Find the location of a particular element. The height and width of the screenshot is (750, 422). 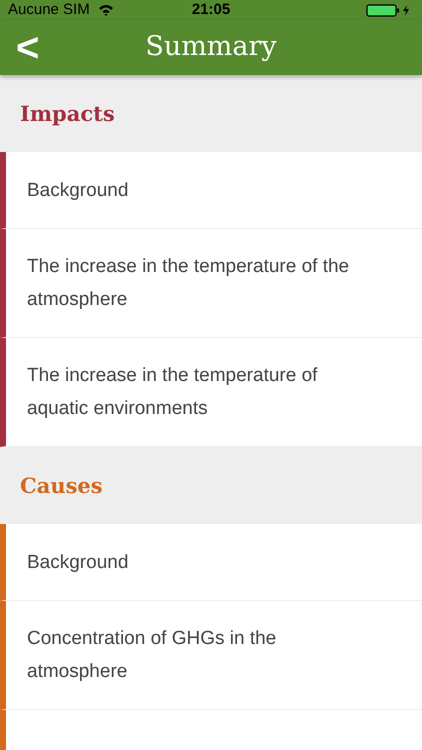

list-row: The increase in the temperature of the atmosphere is located at coordinates (211, 283).